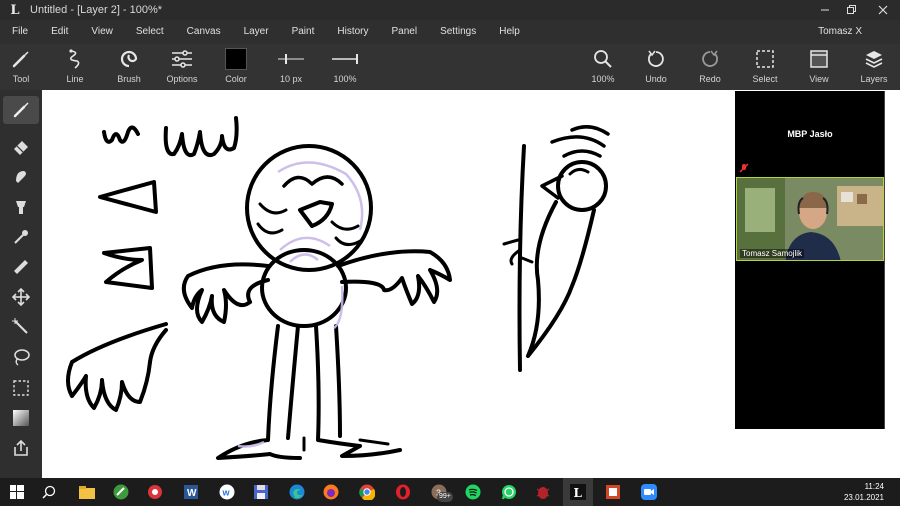  What do you see at coordinates (75, 79) in the screenshot?
I see `line-label: Line` at bounding box center [75, 79].